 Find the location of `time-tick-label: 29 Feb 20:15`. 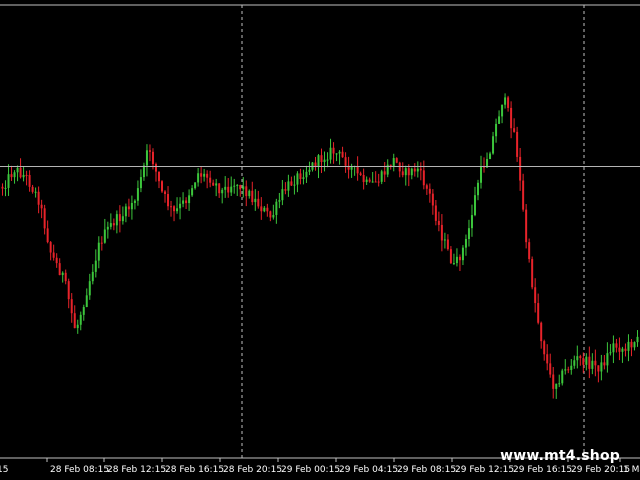

time-tick-label: 29 Feb 20:15 is located at coordinates (600, 470).